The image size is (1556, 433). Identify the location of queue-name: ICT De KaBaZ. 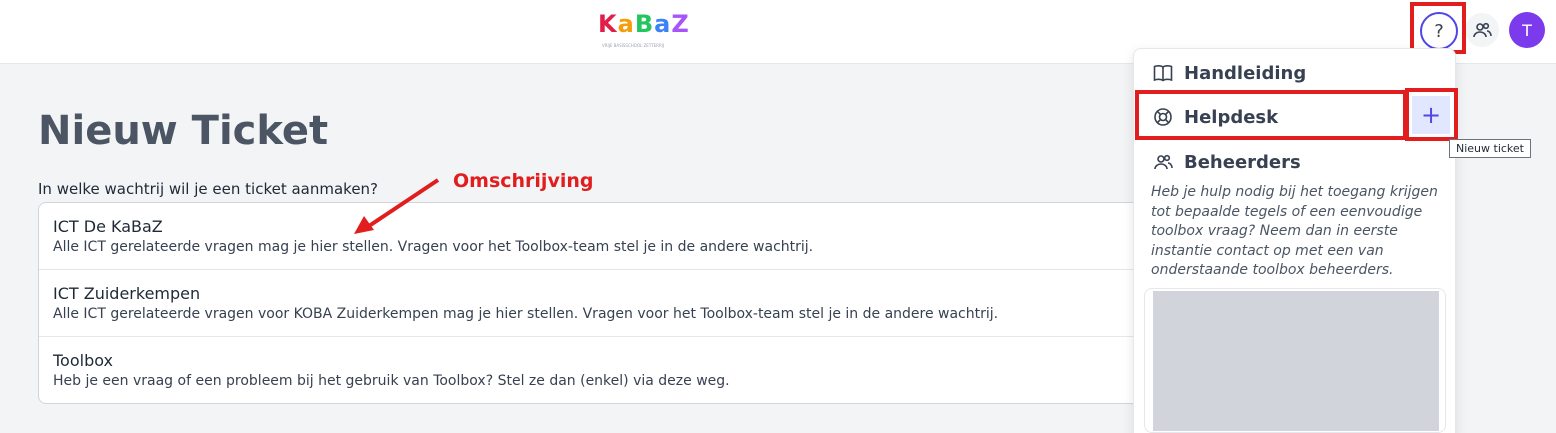
(108, 226).